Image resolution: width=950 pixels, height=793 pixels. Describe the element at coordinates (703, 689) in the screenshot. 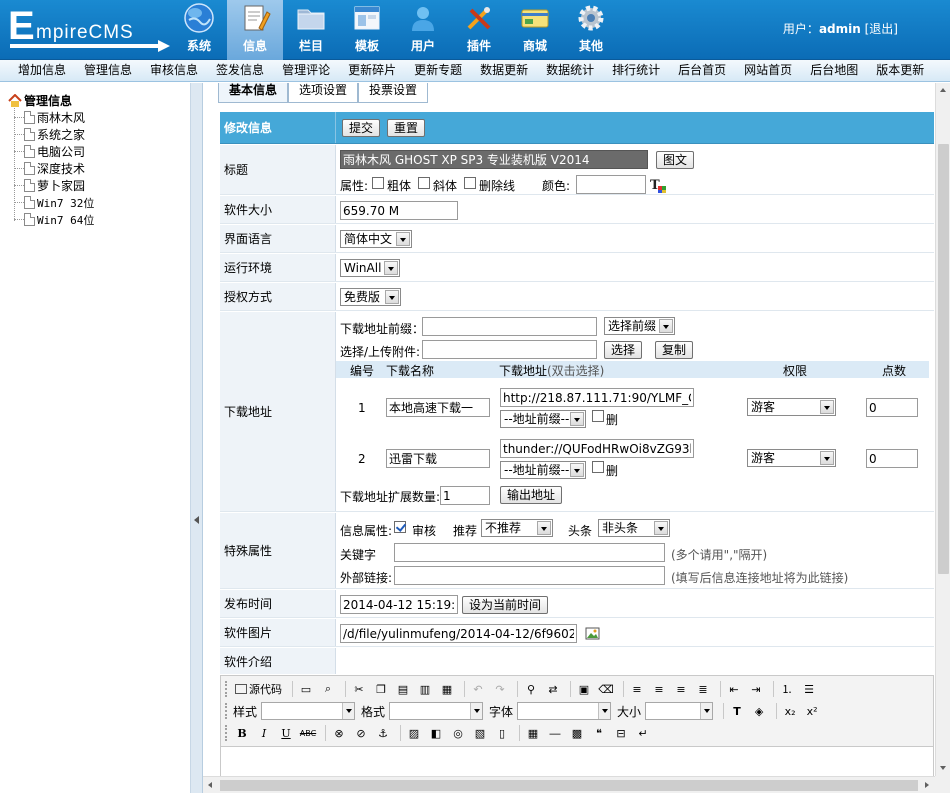

I see `align-justify-icon: ≣` at that location.